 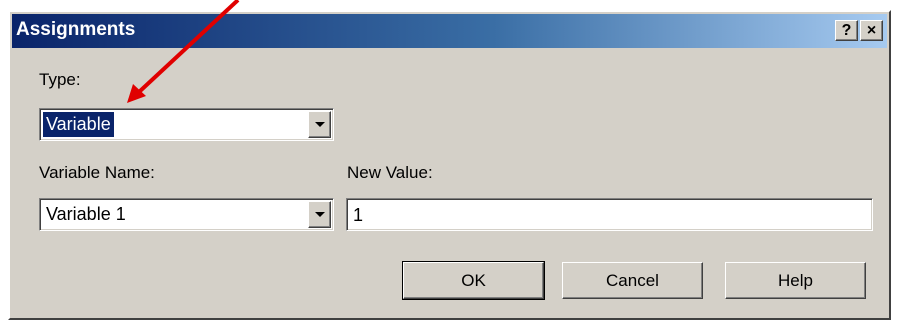 What do you see at coordinates (76, 29) in the screenshot?
I see `window-title: Assignments` at bounding box center [76, 29].